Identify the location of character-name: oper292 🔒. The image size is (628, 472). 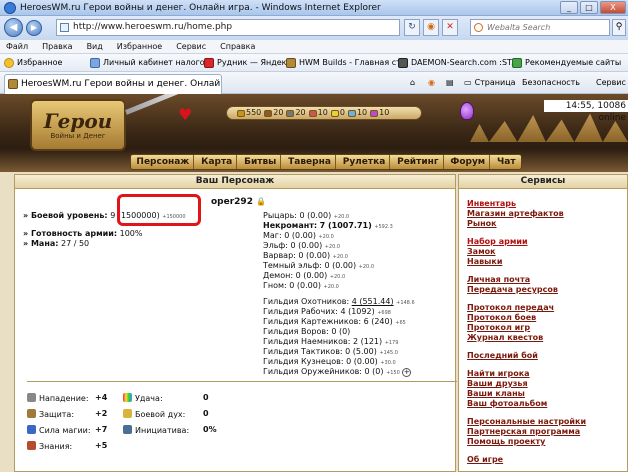
(238, 202).